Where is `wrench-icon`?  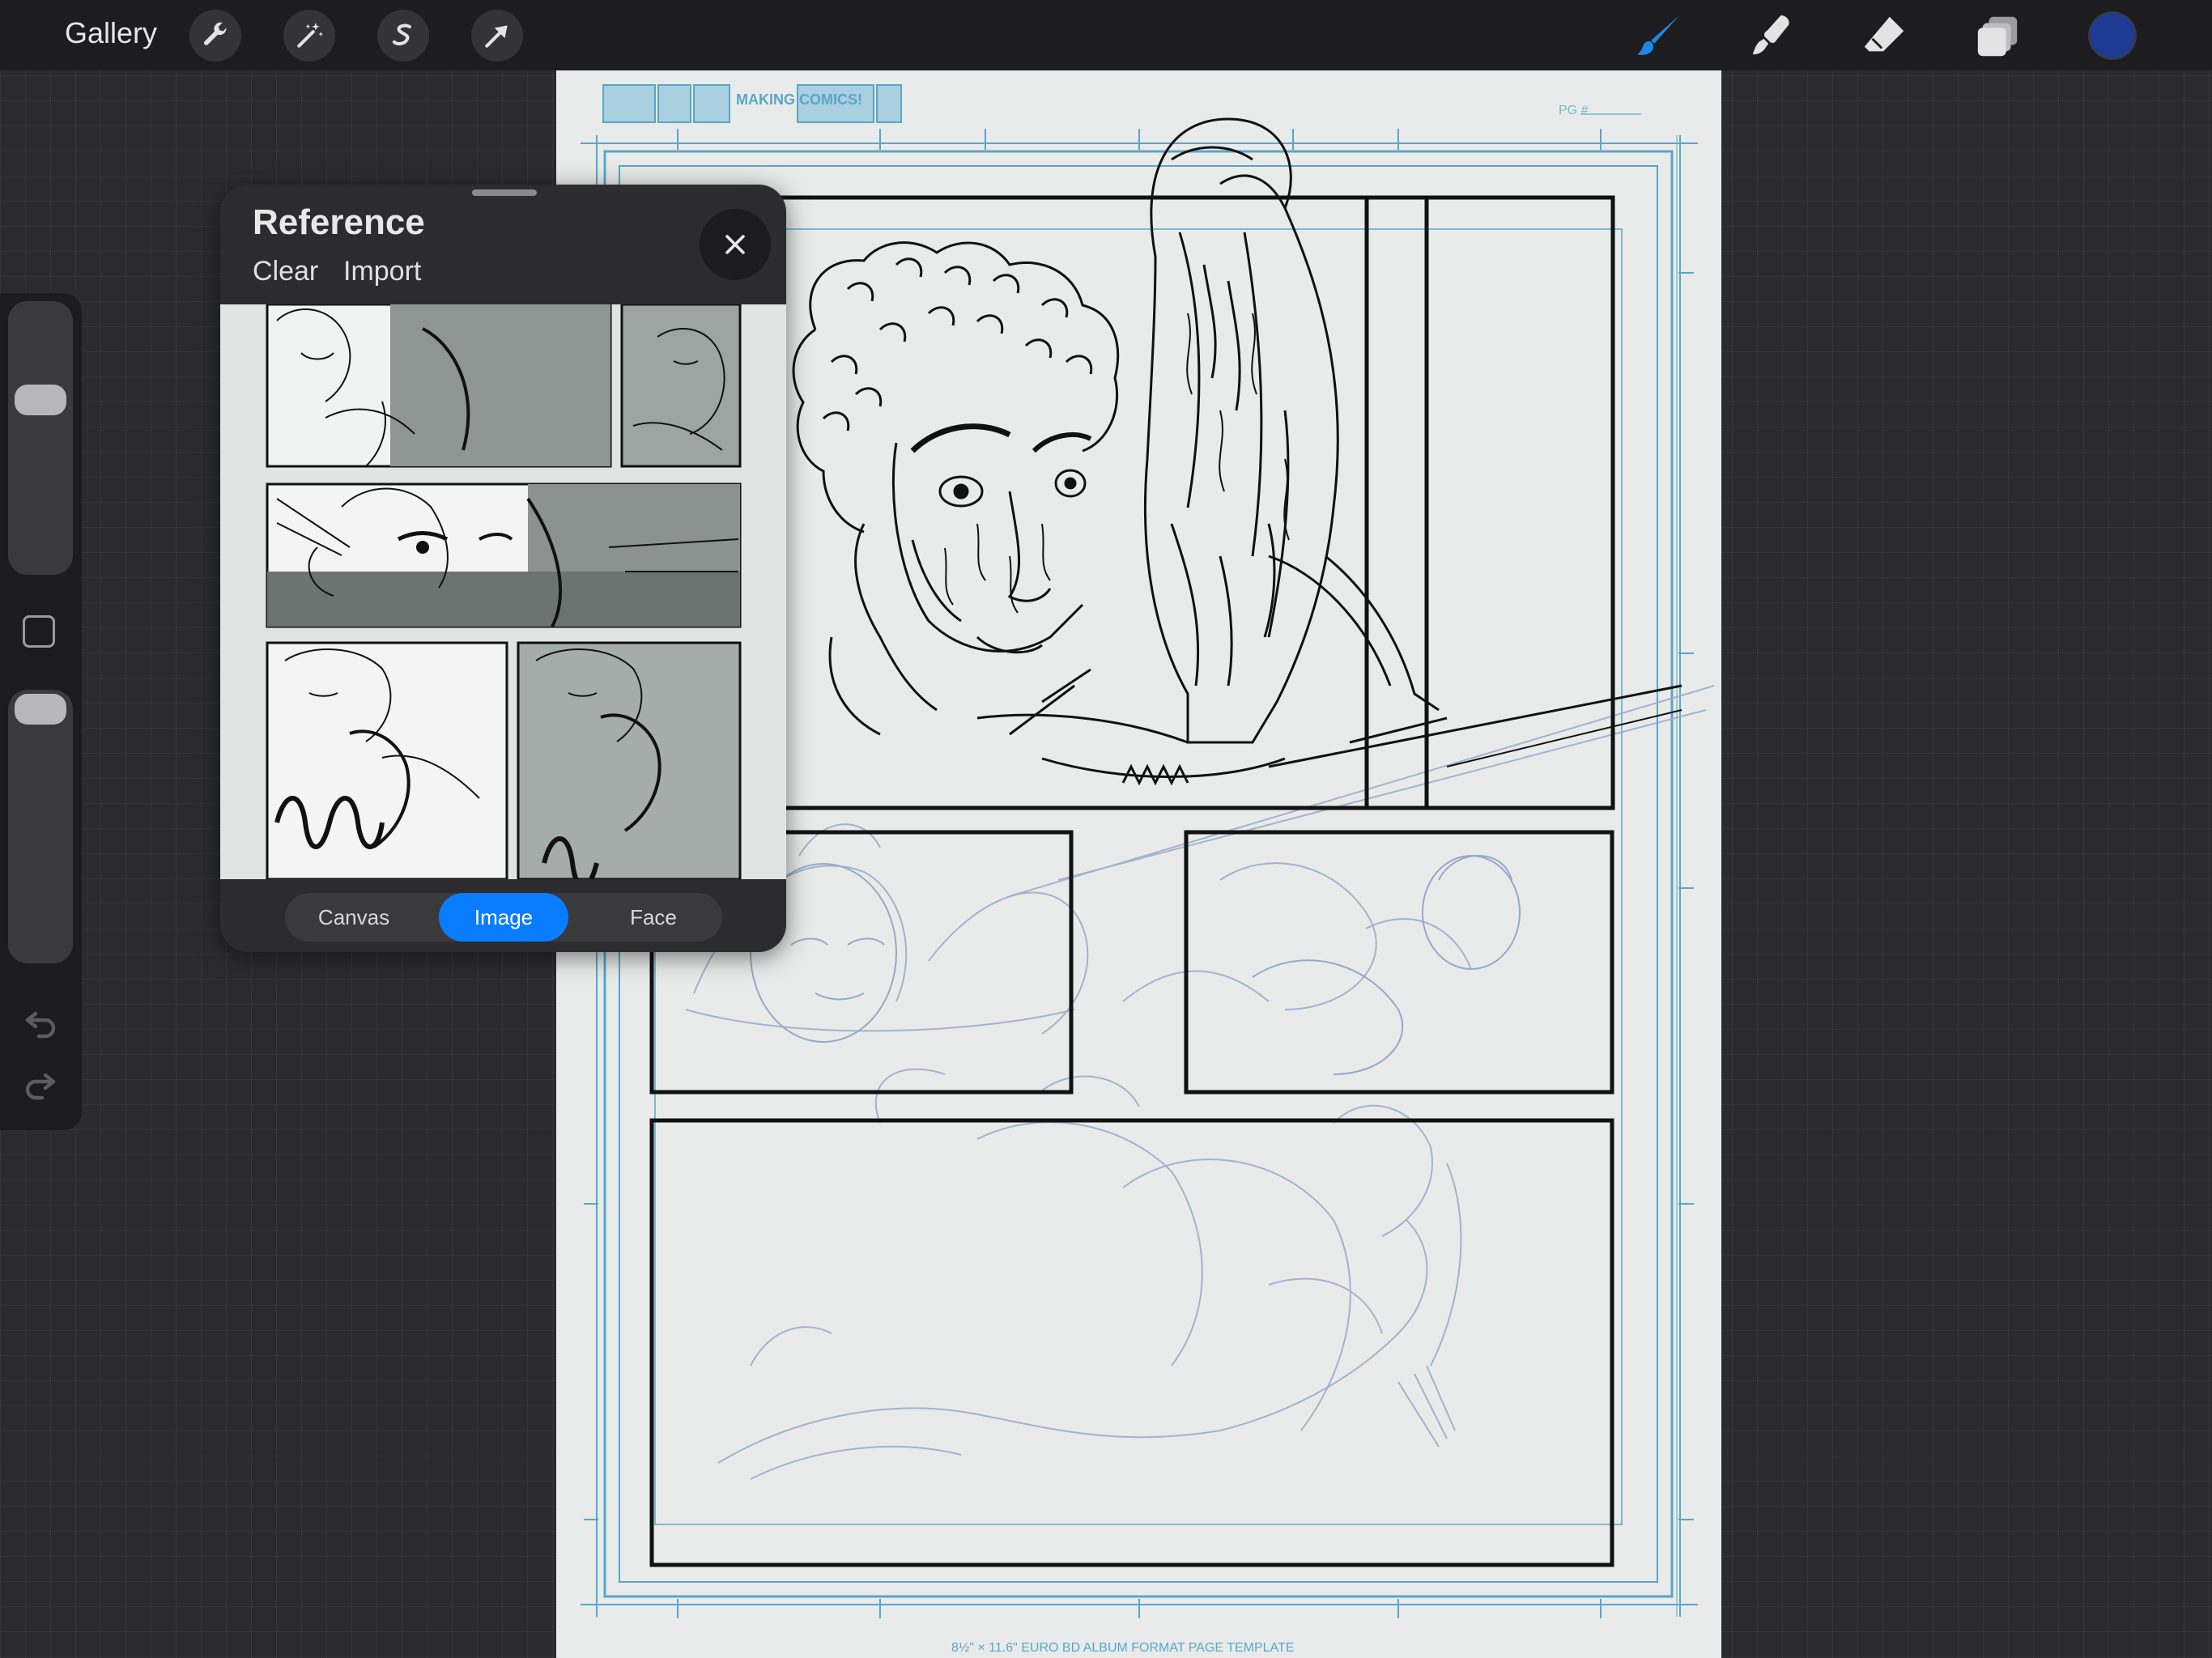
wrench-icon is located at coordinates (216, 33).